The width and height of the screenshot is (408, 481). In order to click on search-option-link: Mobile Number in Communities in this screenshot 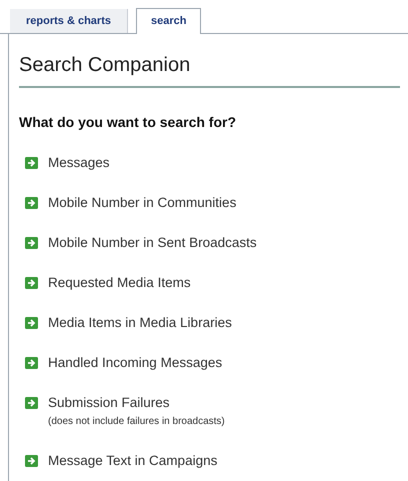, I will do `click(142, 203)`.